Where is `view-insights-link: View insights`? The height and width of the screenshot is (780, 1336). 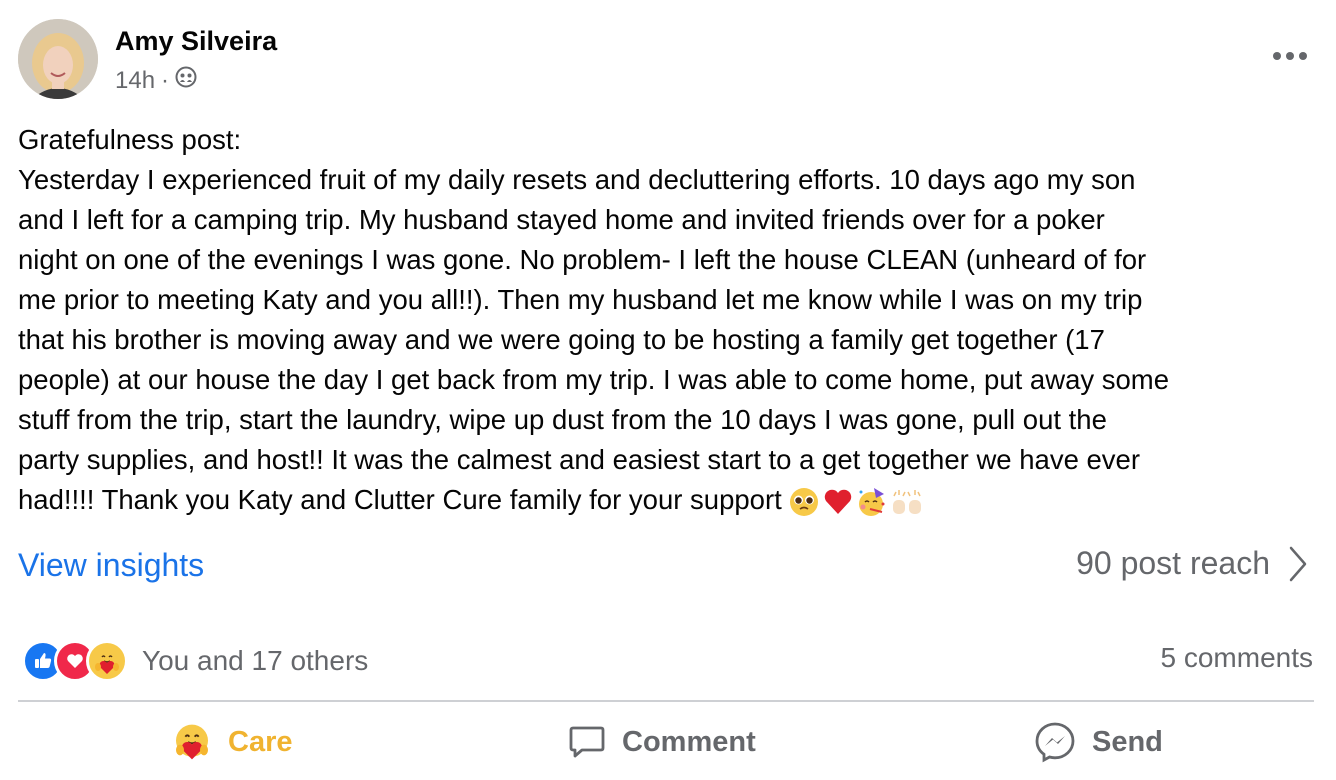 view-insights-link: View insights is located at coordinates (111, 565).